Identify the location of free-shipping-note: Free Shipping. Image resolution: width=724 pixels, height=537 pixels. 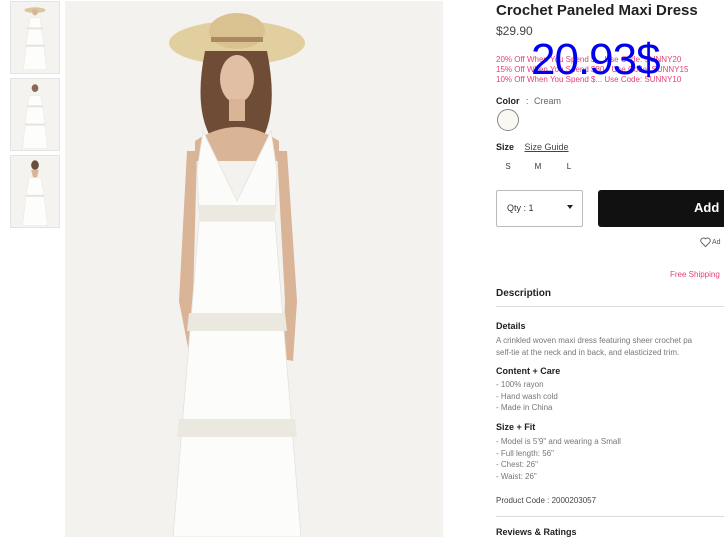
(695, 274).